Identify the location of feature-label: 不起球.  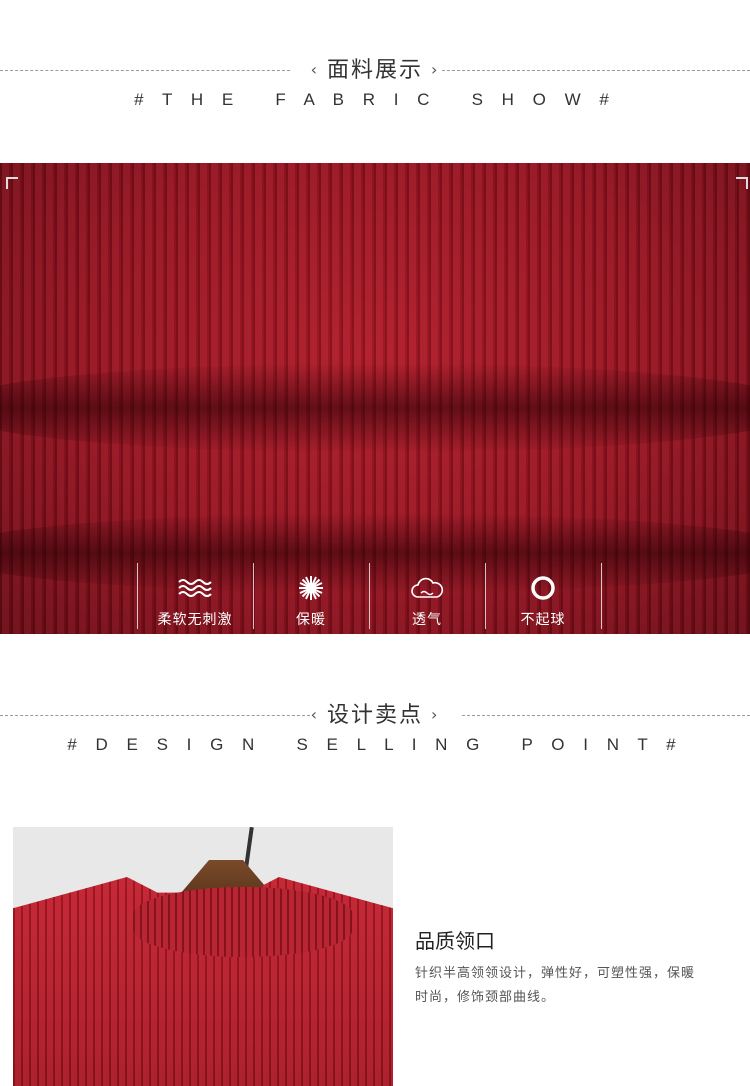
(543, 620).